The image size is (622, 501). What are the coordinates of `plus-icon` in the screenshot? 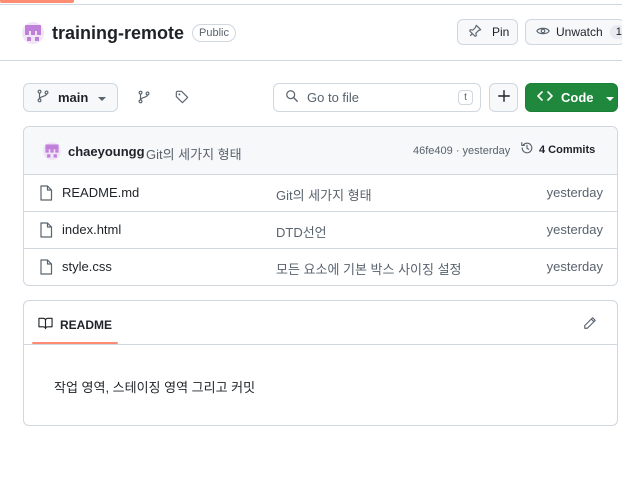 It's located at (504, 97).